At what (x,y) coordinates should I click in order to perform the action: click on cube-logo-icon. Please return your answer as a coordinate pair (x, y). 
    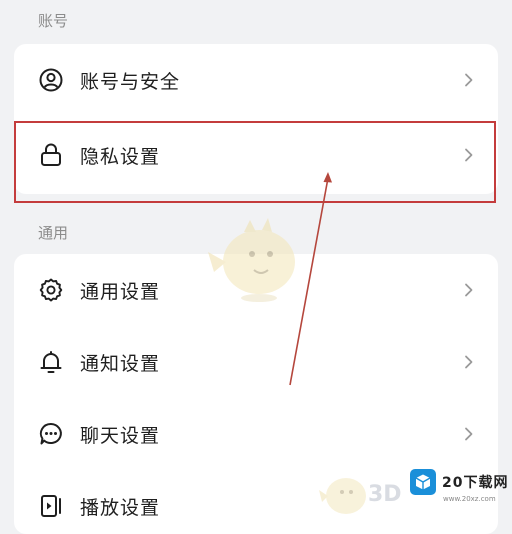
    Looking at the image, I should click on (423, 482).